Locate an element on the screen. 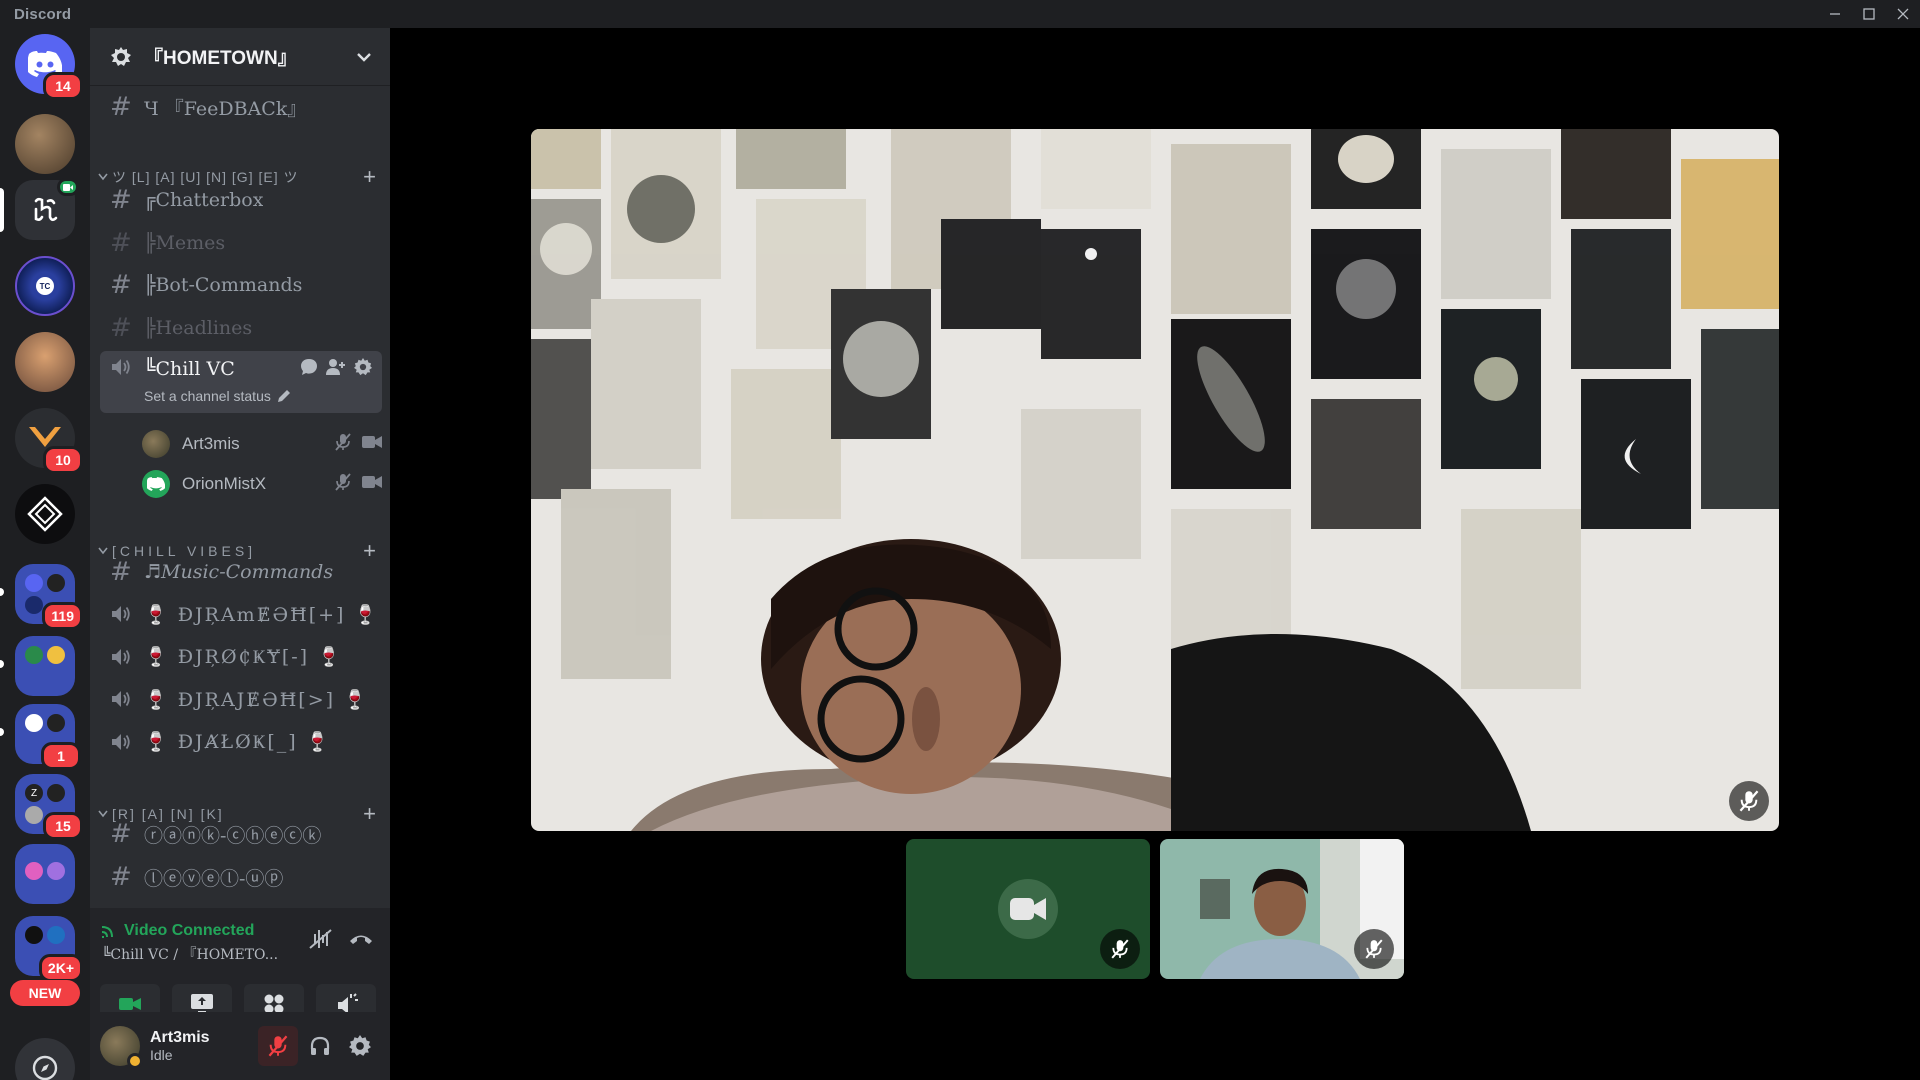 The height and width of the screenshot is (1080, 1920). channel-chatterbox: # ╔Chatterbox is located at coordinates (241, 200).